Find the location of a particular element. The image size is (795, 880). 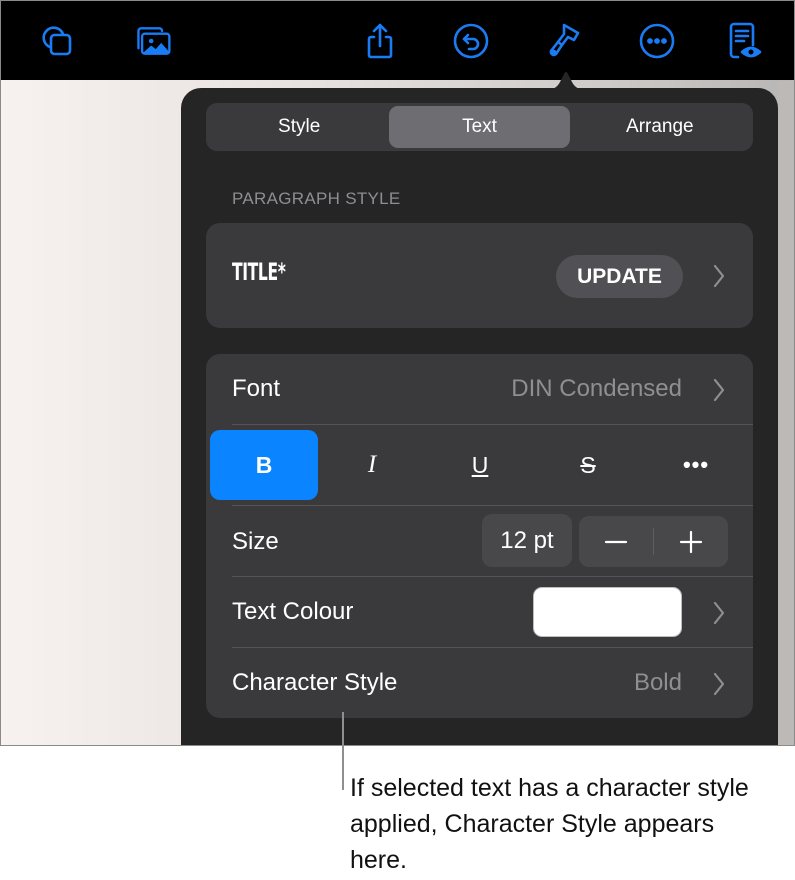

photo-gallery-icon is located at coordinates (154, 41).